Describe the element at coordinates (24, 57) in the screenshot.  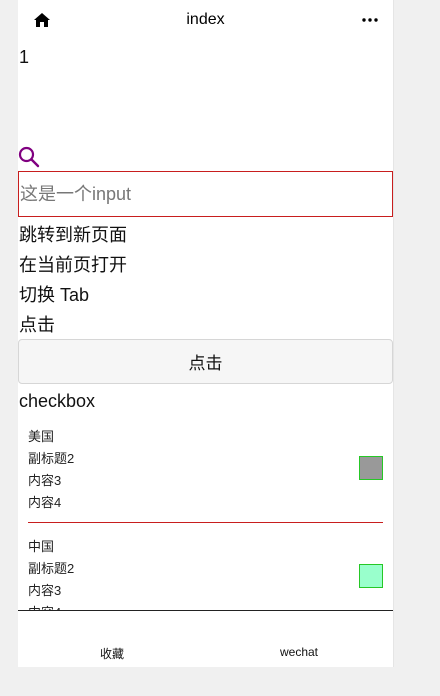
I see `number-text: 1` at that location.